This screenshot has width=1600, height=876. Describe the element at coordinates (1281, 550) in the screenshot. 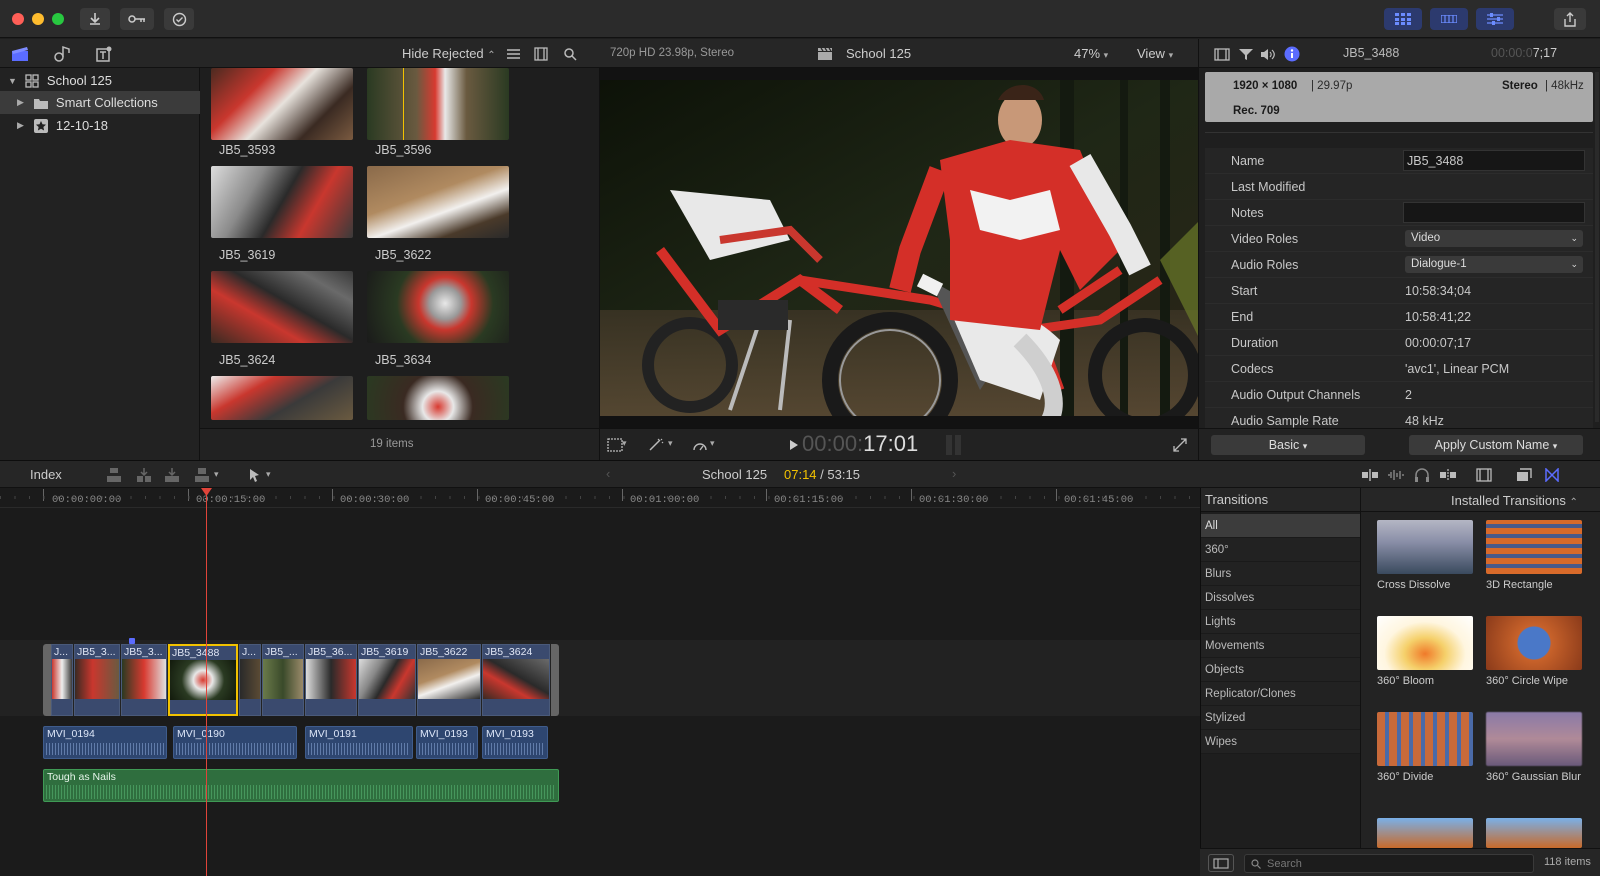

I see `transition-category: 360°` at that location.